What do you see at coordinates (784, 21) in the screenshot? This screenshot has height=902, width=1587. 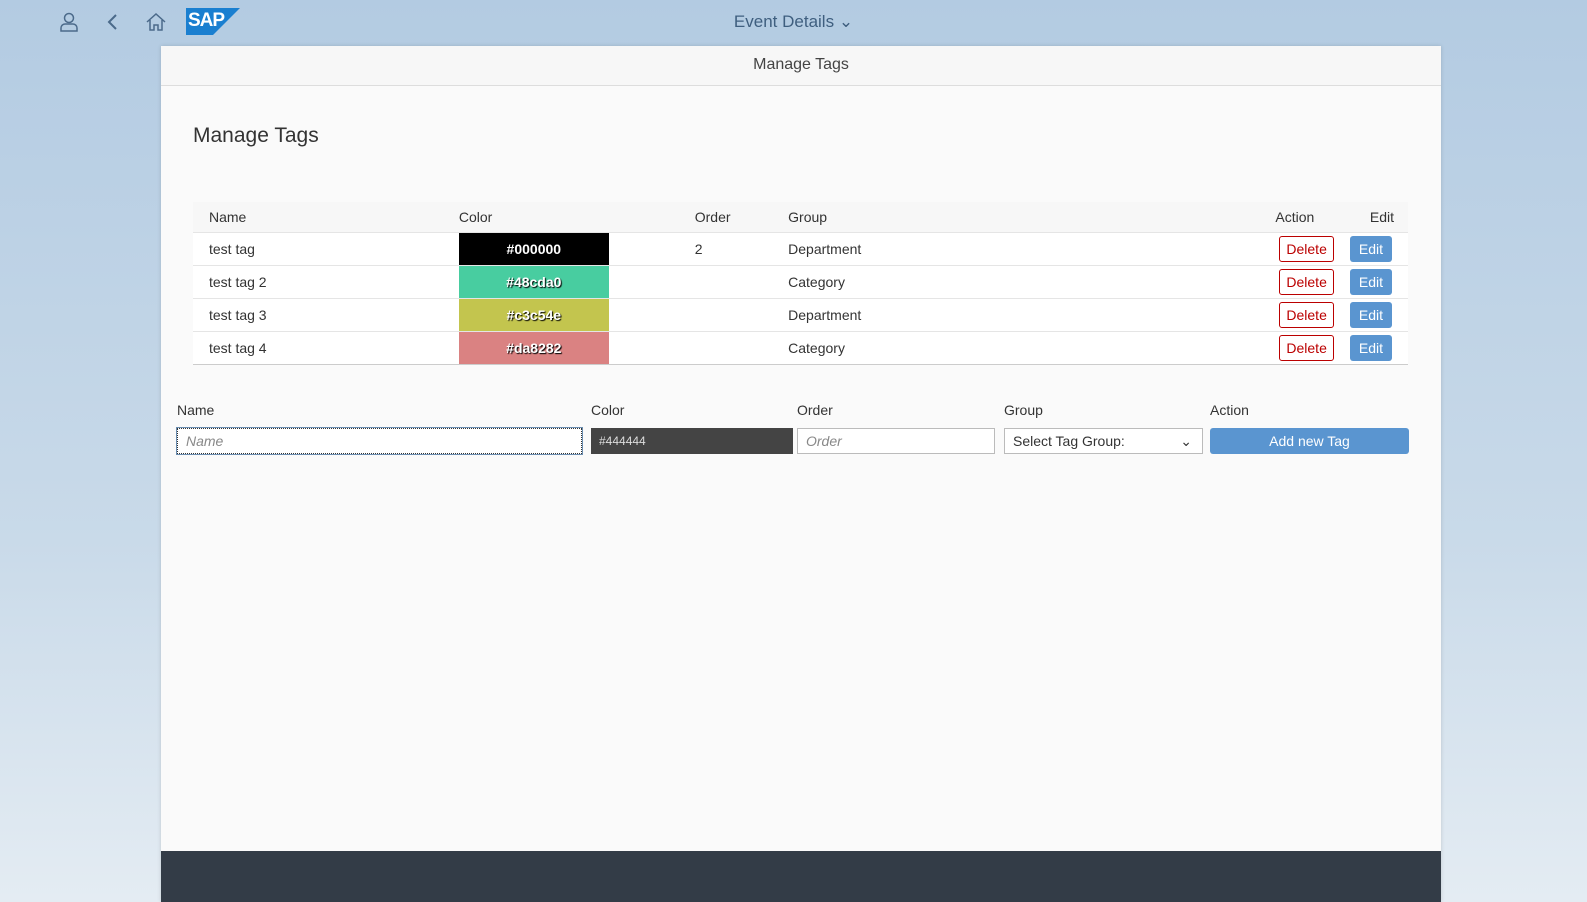 I see `app-title: Event Details` at bounding box center [784, 21].